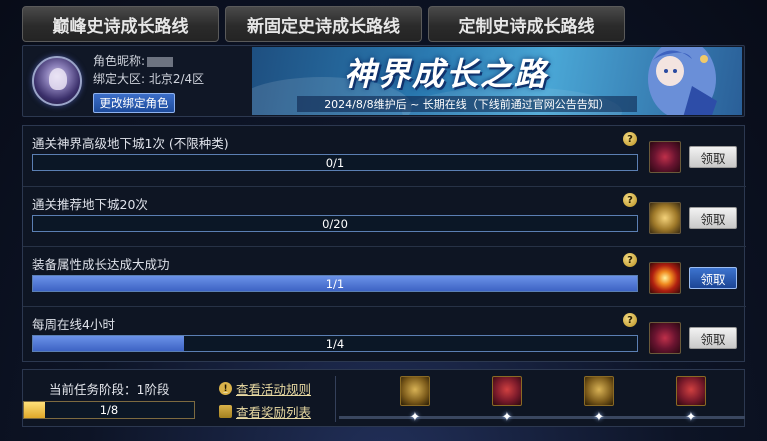  Describe the element at coordinates (134, 103) in the screenshot. I see `rebind-character-button: 更改绑定角色` at that location.